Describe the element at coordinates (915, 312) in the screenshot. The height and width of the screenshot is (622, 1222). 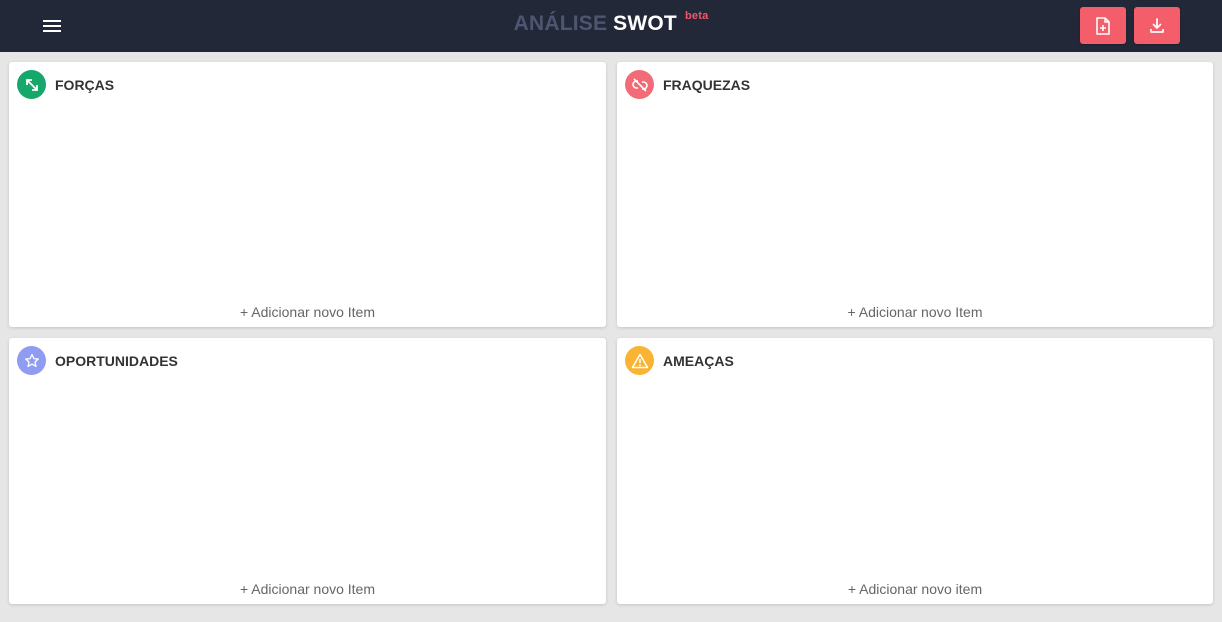
I see `add-weakness-button: + Adicionar novo Item` at that location.